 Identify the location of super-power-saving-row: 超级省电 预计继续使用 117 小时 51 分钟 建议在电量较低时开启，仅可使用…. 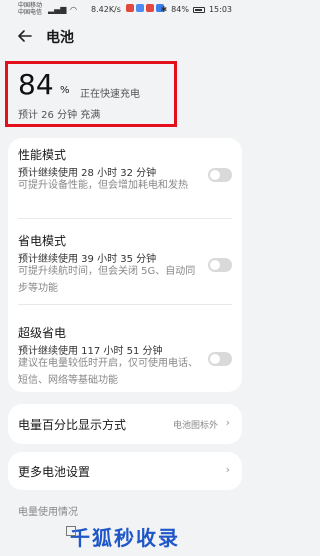
(125, 350).